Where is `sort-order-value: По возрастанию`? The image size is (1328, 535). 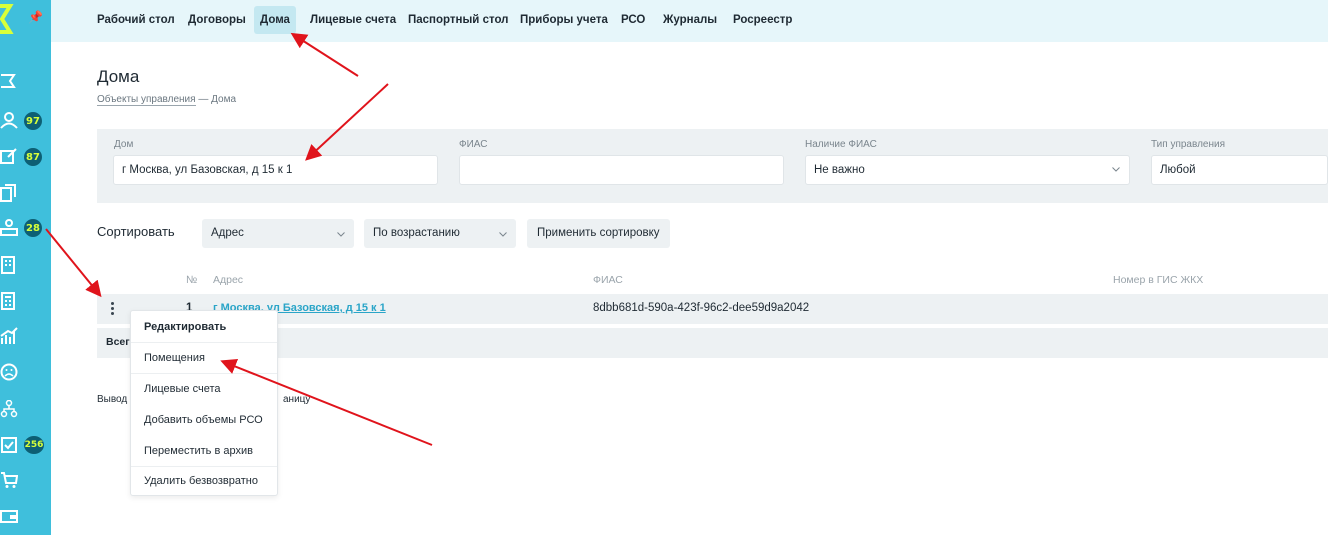
sort-order-value: По возрастанию is located at coordinates (416, 233).